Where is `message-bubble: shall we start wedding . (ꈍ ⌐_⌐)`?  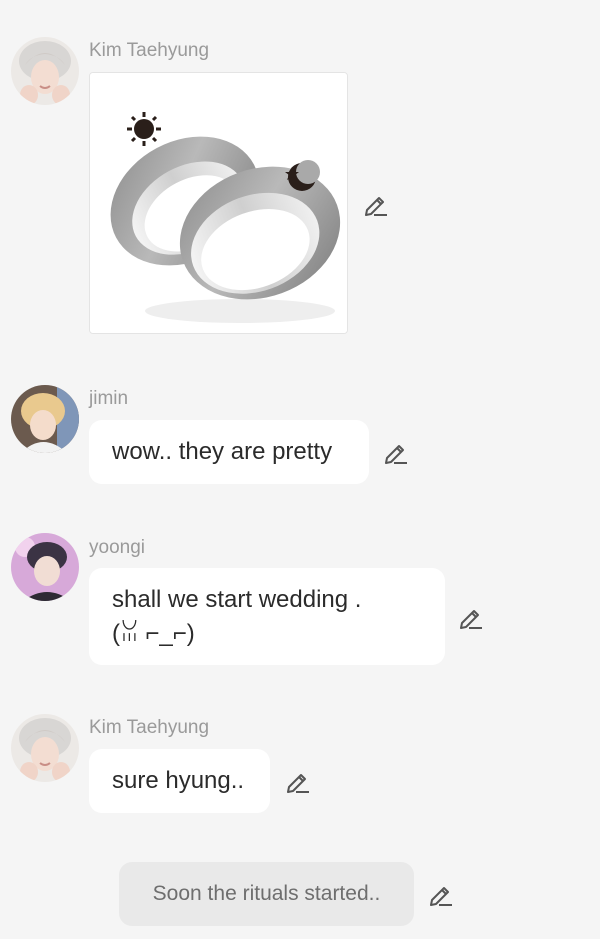 message-bubble: shall we start wedding . (ꈍ ⌐_⌐) is located at coordinates (267, 616).